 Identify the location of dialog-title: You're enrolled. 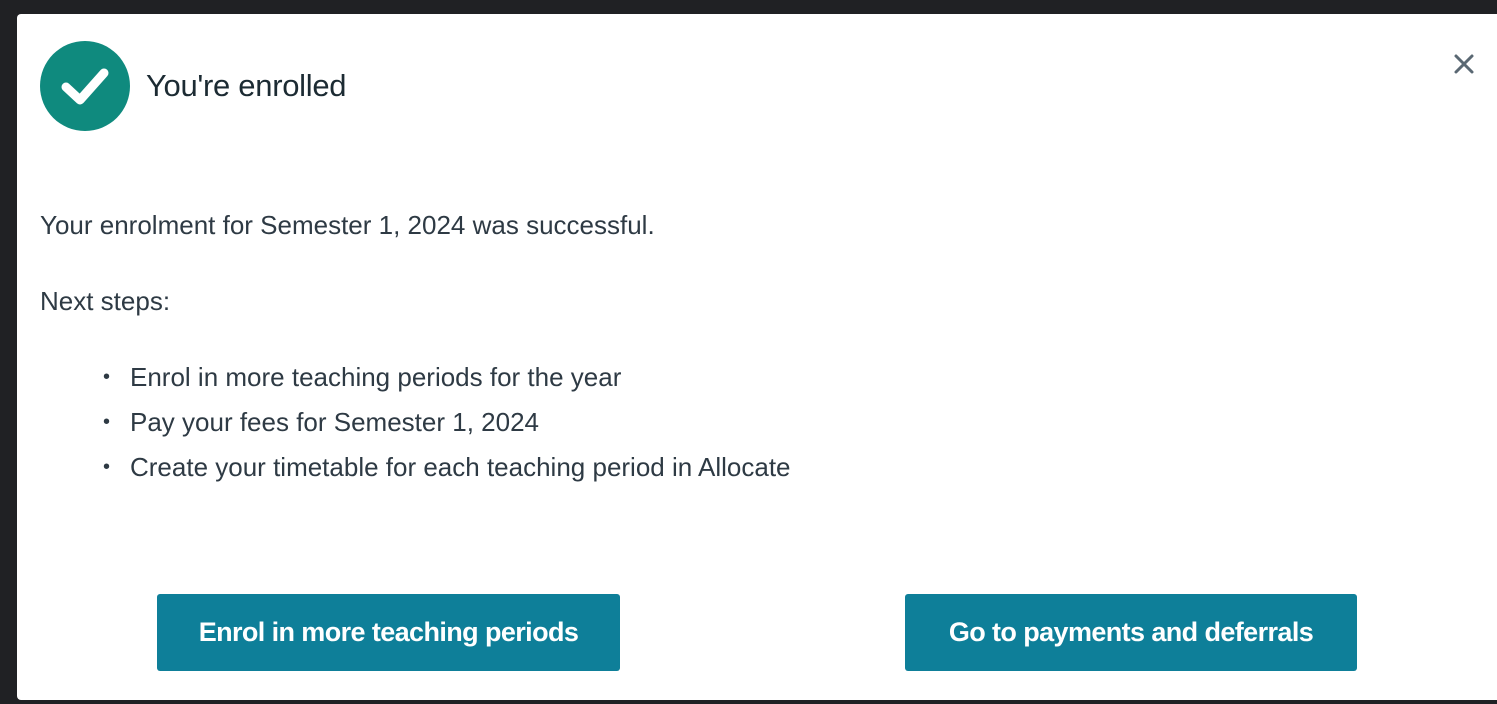
(246, 85).